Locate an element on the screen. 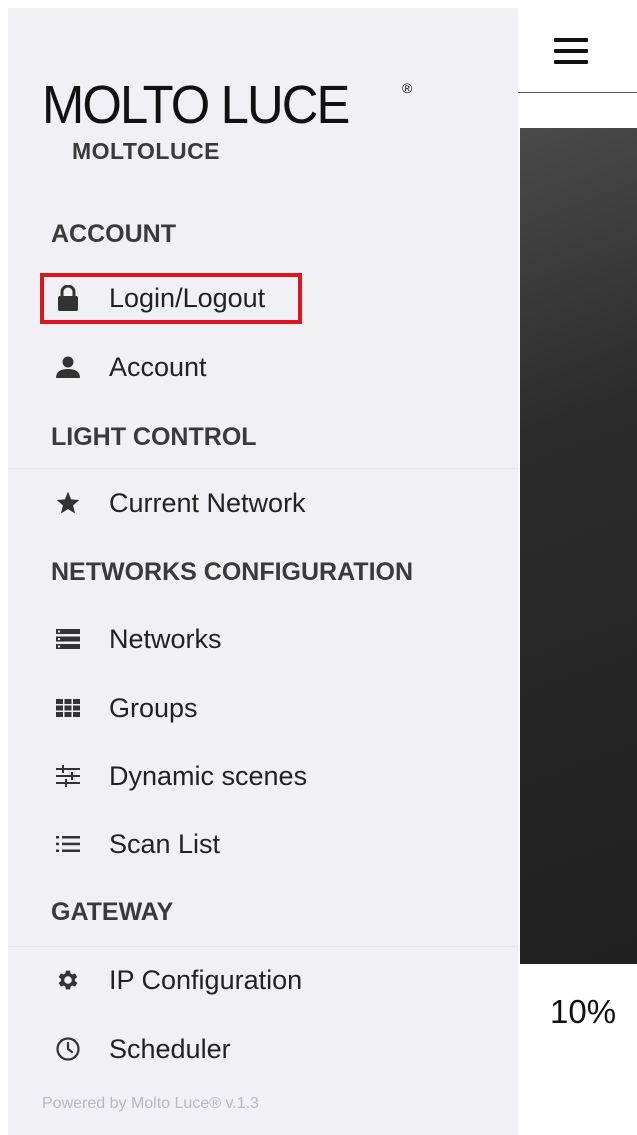 The height and width of the screenshot is (1135, 637). menu-item-dynamic-scenes: Dynamic scenes is located at coordinates (262, 776).